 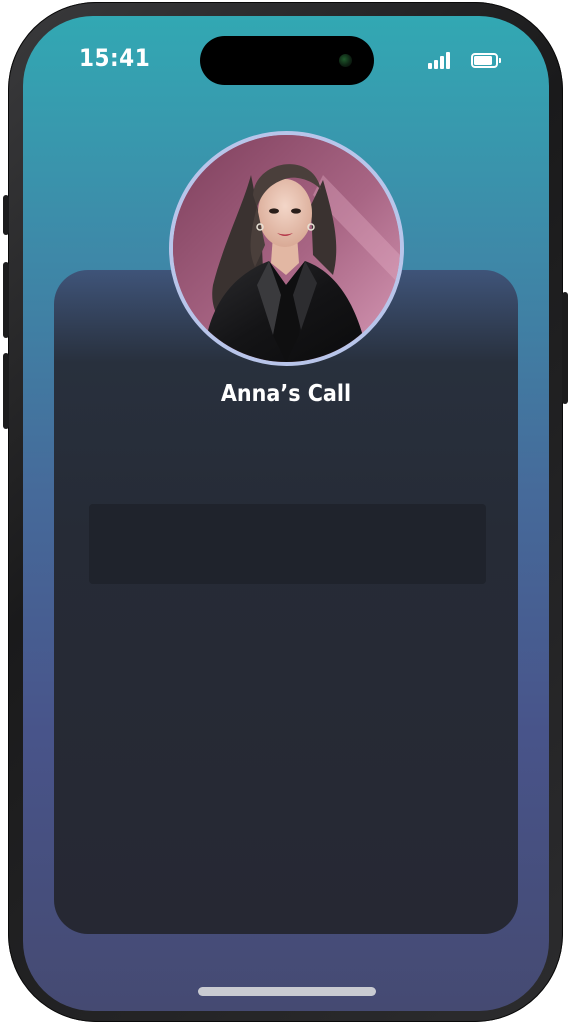 What do you see at coordinates (6, 215) in the screenshot?
I see `action-button` at bounding box center [6, 215].